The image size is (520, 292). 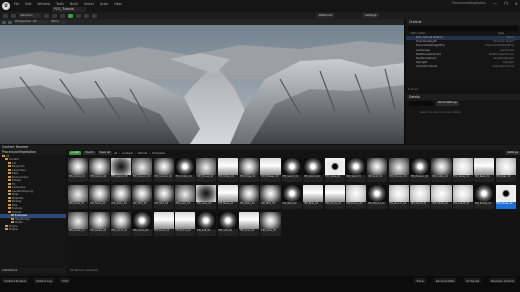 I want to click on asset-tile: HM_Spot_01, so click(x=356, y=170).